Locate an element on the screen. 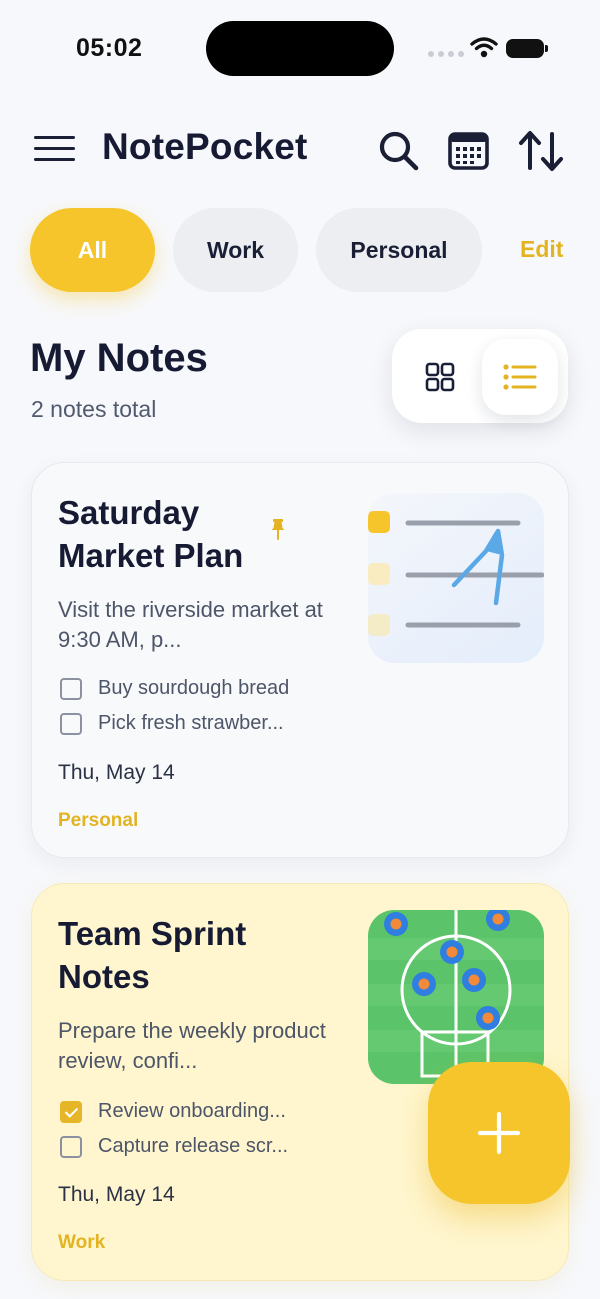 Image resolution: width=600 pixels, height=1299 pixels. add-note-button is located at coordinates (499, 1133).